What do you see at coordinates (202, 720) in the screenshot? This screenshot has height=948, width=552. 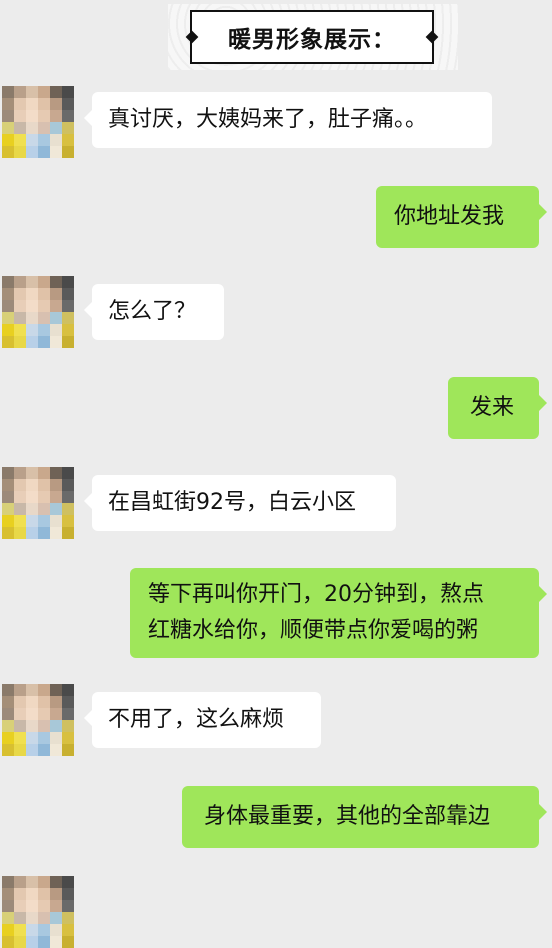 I see `message-bubble-received: 不用了，这么麻烦` at bounding box center [202, 720].